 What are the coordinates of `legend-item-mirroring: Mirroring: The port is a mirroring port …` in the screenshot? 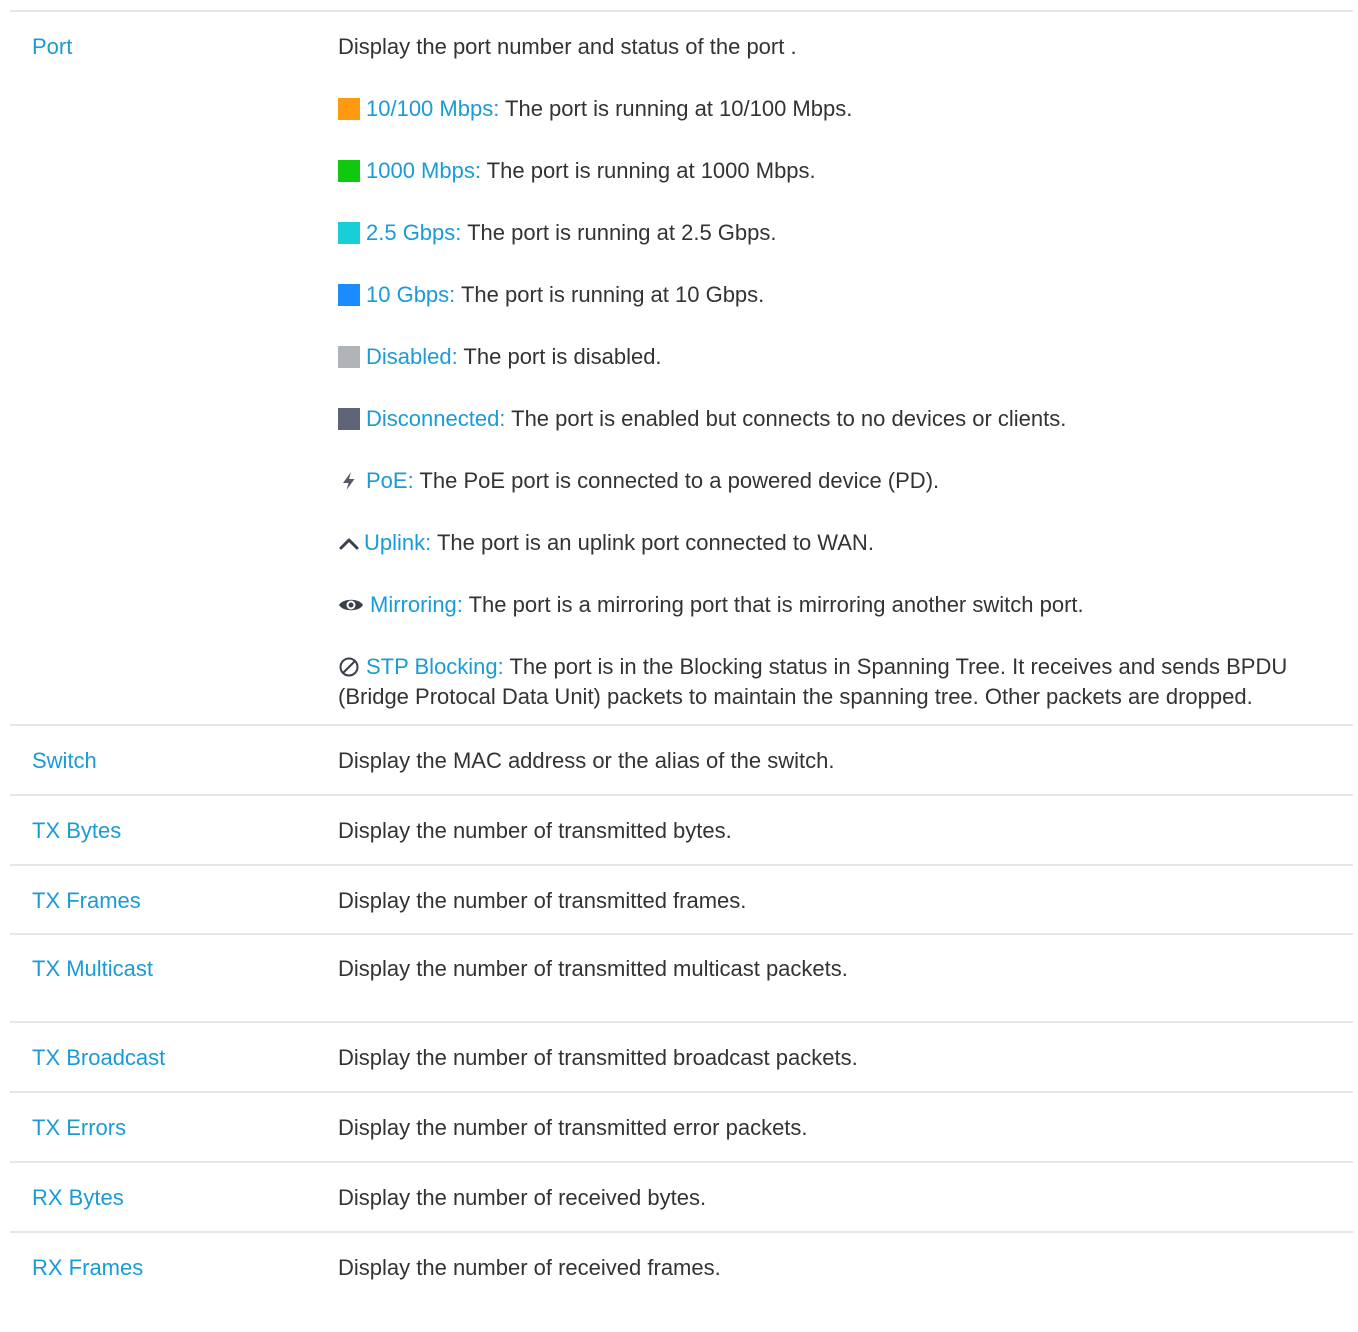 It's located at (840, 605).